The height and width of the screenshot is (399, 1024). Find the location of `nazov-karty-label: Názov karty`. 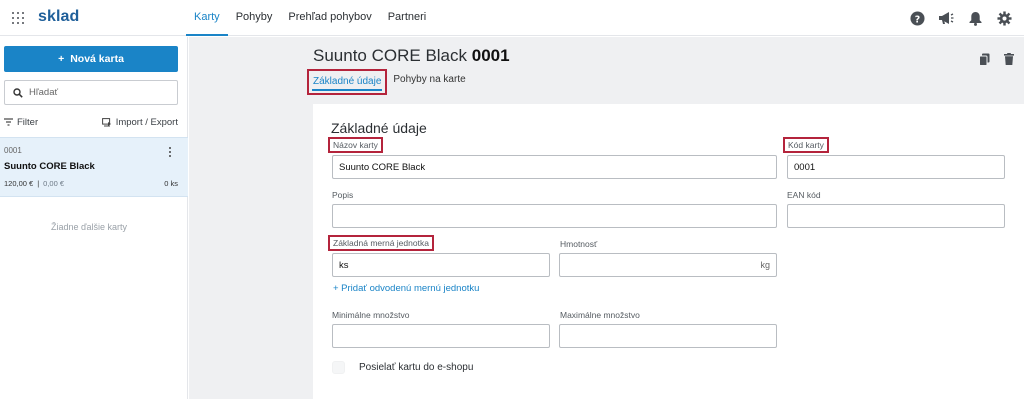

nazov-karty-label: Názov karty is located at coordinates (355, 145).